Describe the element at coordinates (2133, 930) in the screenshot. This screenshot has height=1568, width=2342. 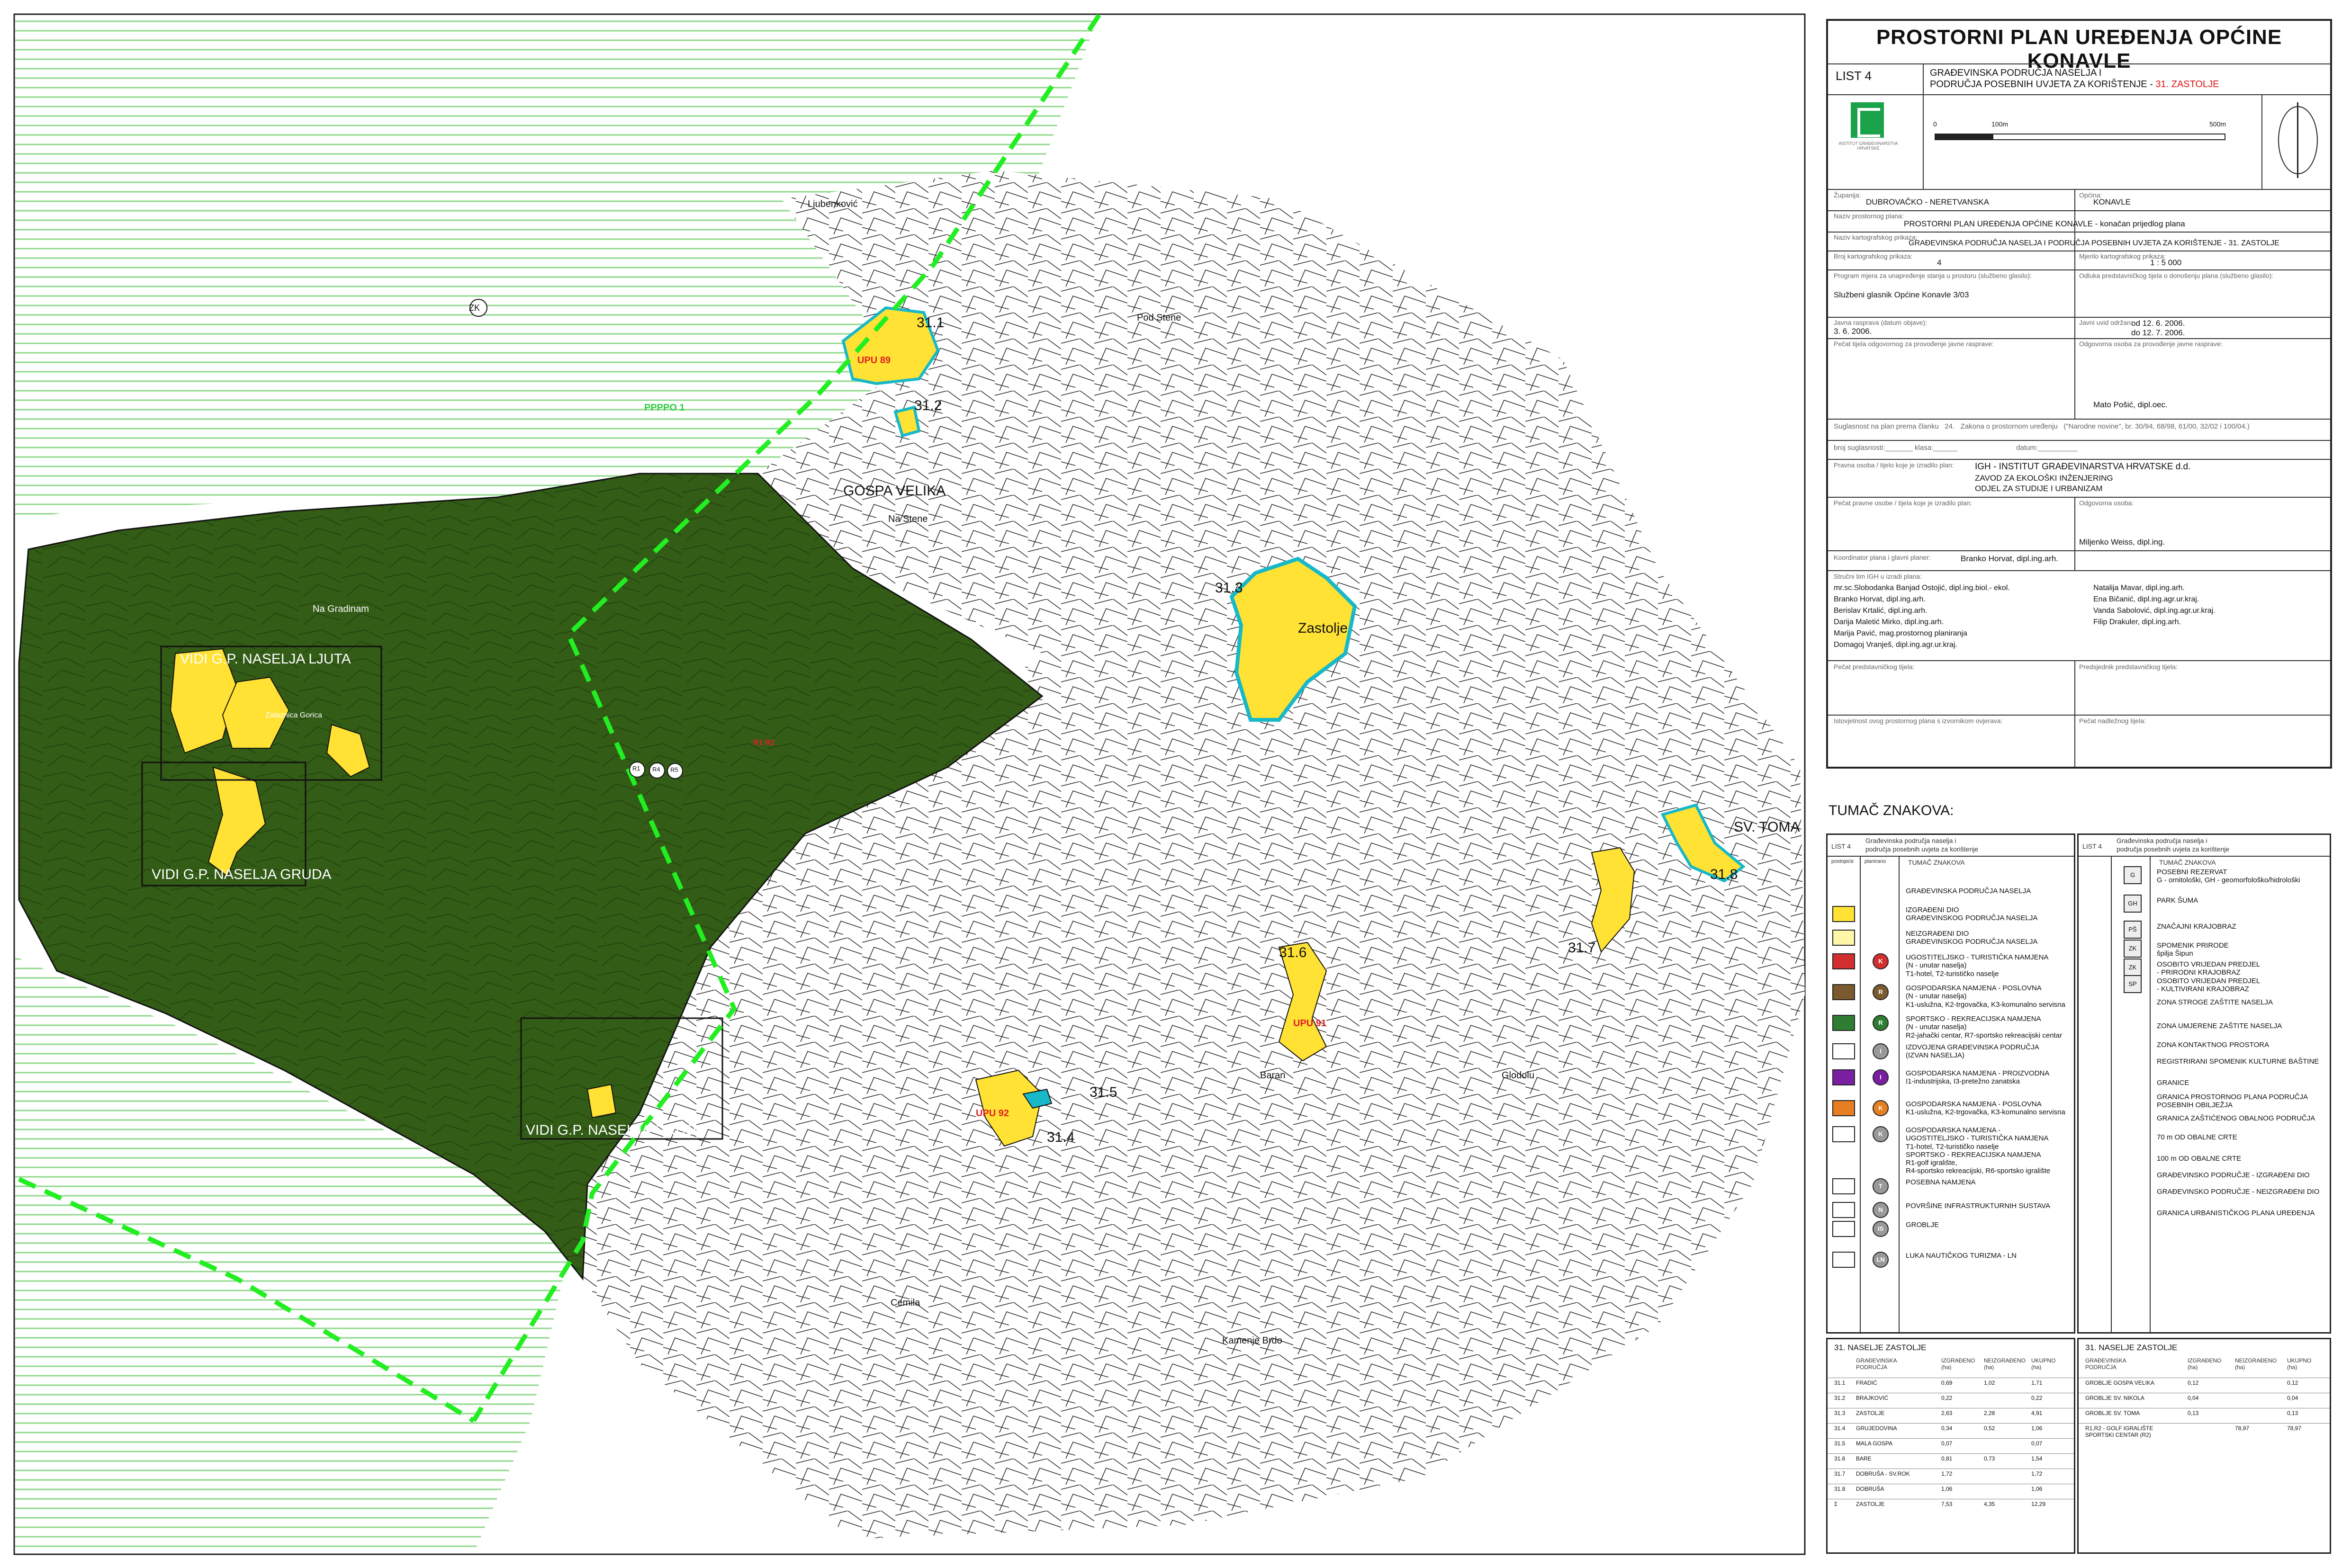
I see `legend-icon: PŠ` at that location.